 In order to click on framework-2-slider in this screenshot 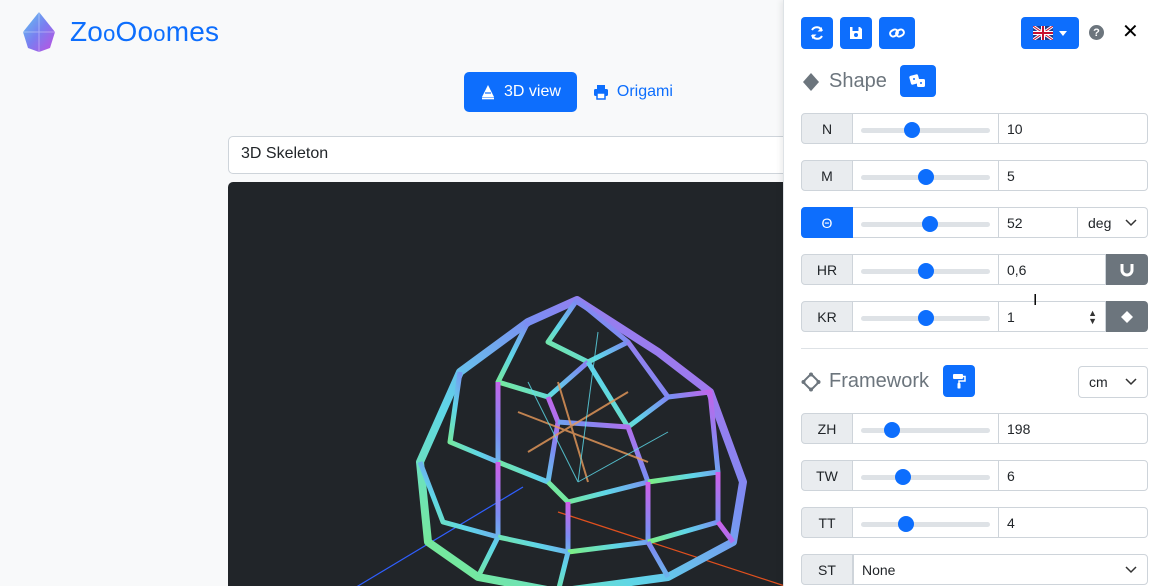, I will do `click(925, 522)`.